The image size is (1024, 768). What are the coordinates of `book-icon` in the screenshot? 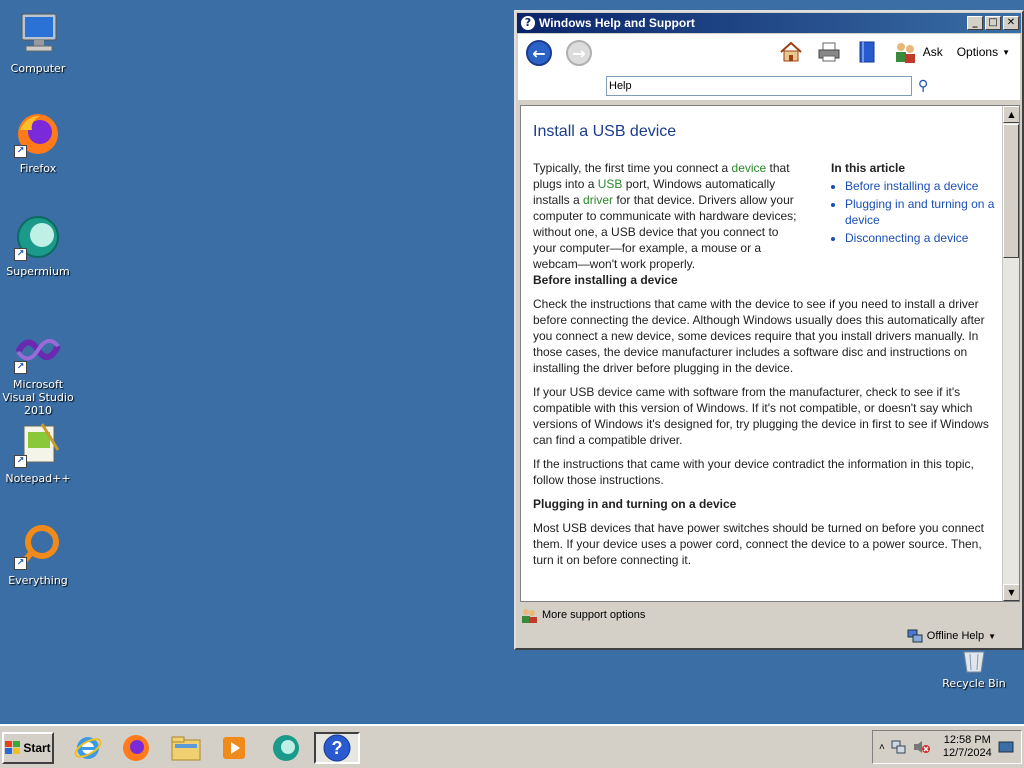 It's located at (867, 52).